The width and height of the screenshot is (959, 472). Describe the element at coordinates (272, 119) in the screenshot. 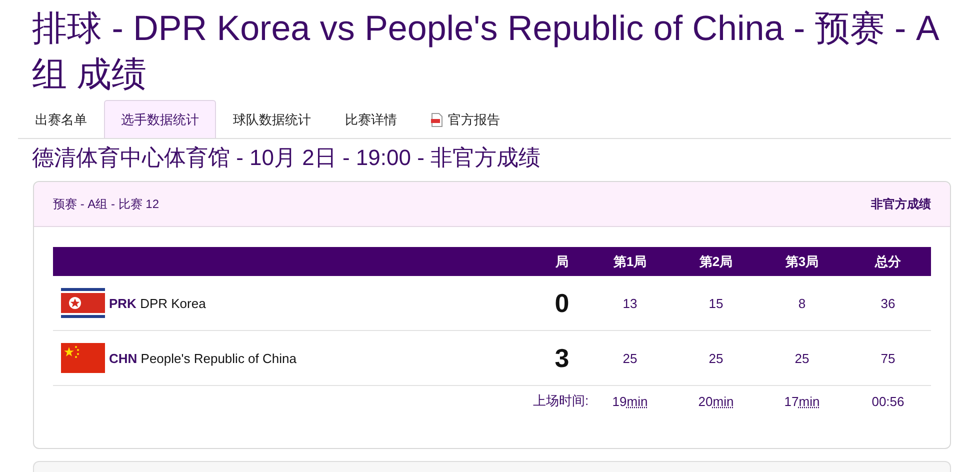

I see `tab: 球队数据统计` at that location.